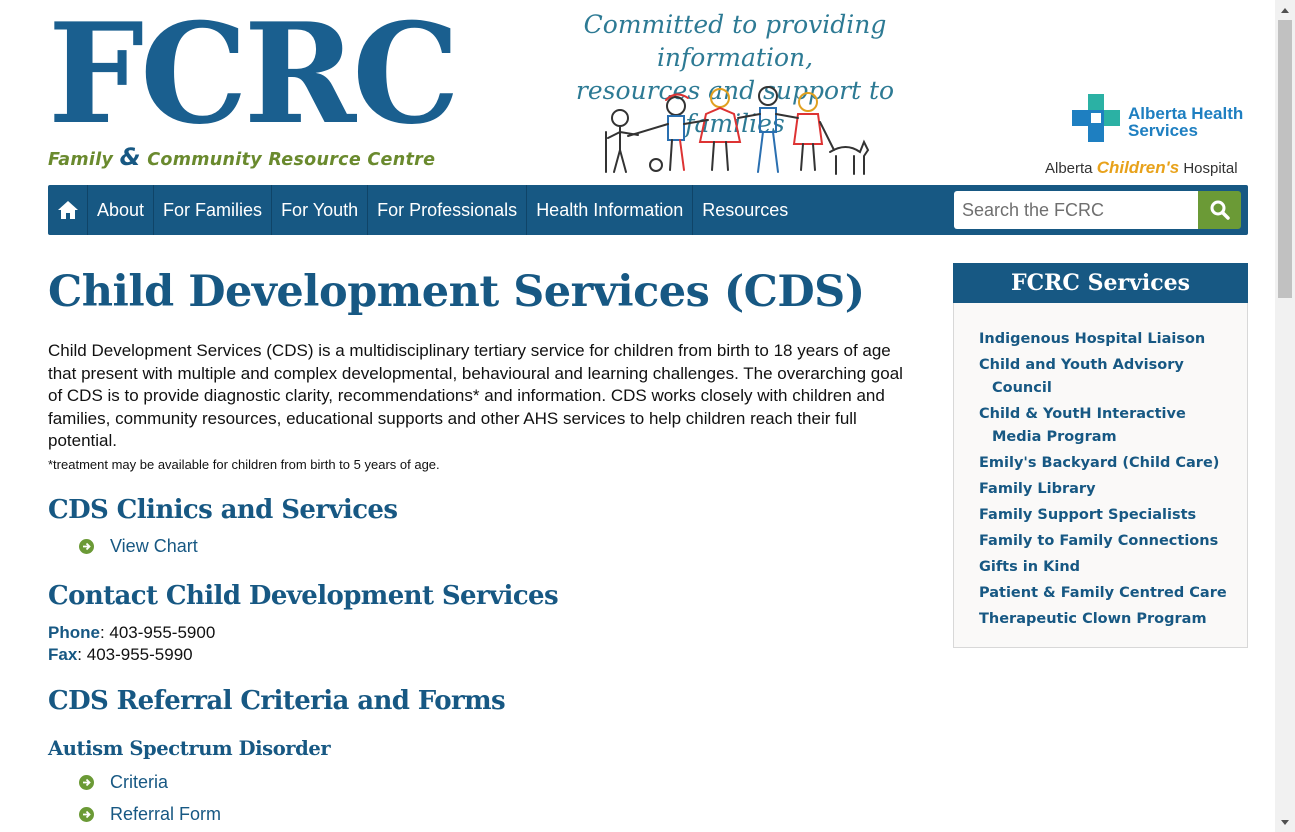 This screenshot has height=832, width=1295. I want to click on search-button, so click(1219, 210).